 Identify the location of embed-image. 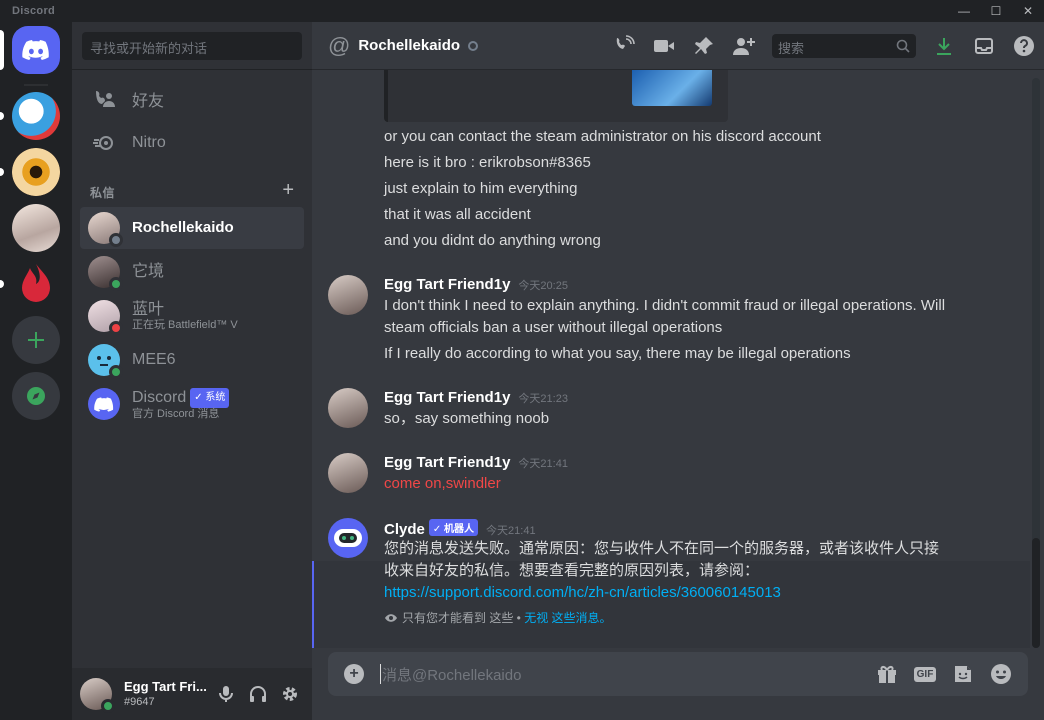
(672, 88).